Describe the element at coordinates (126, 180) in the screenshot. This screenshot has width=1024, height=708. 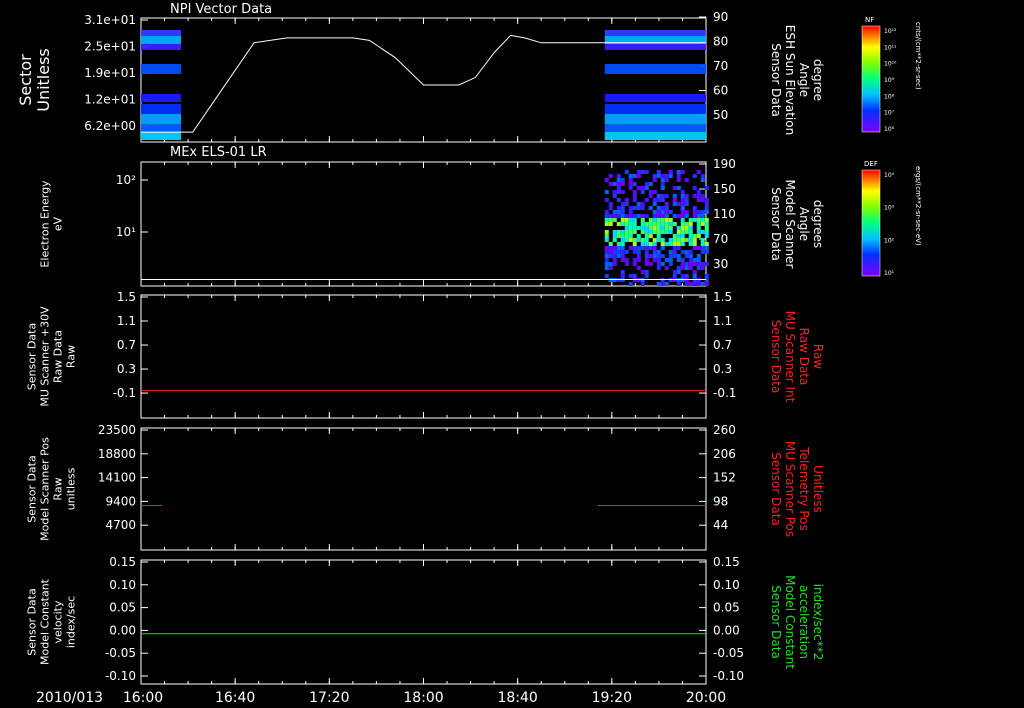
I see `left-tick-label: 10²` at that location.